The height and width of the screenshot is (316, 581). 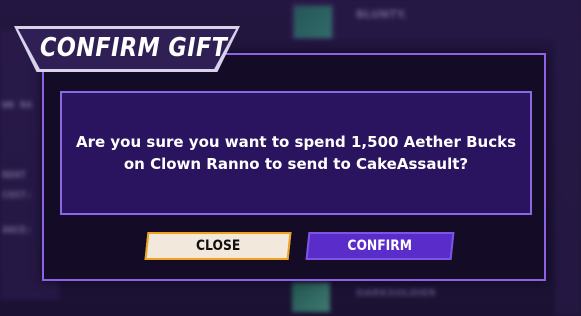 What do you see at coordinates (17, 230) in the screenshot?
I see `background-label: ANCE:` at bounding box center [17, 230].